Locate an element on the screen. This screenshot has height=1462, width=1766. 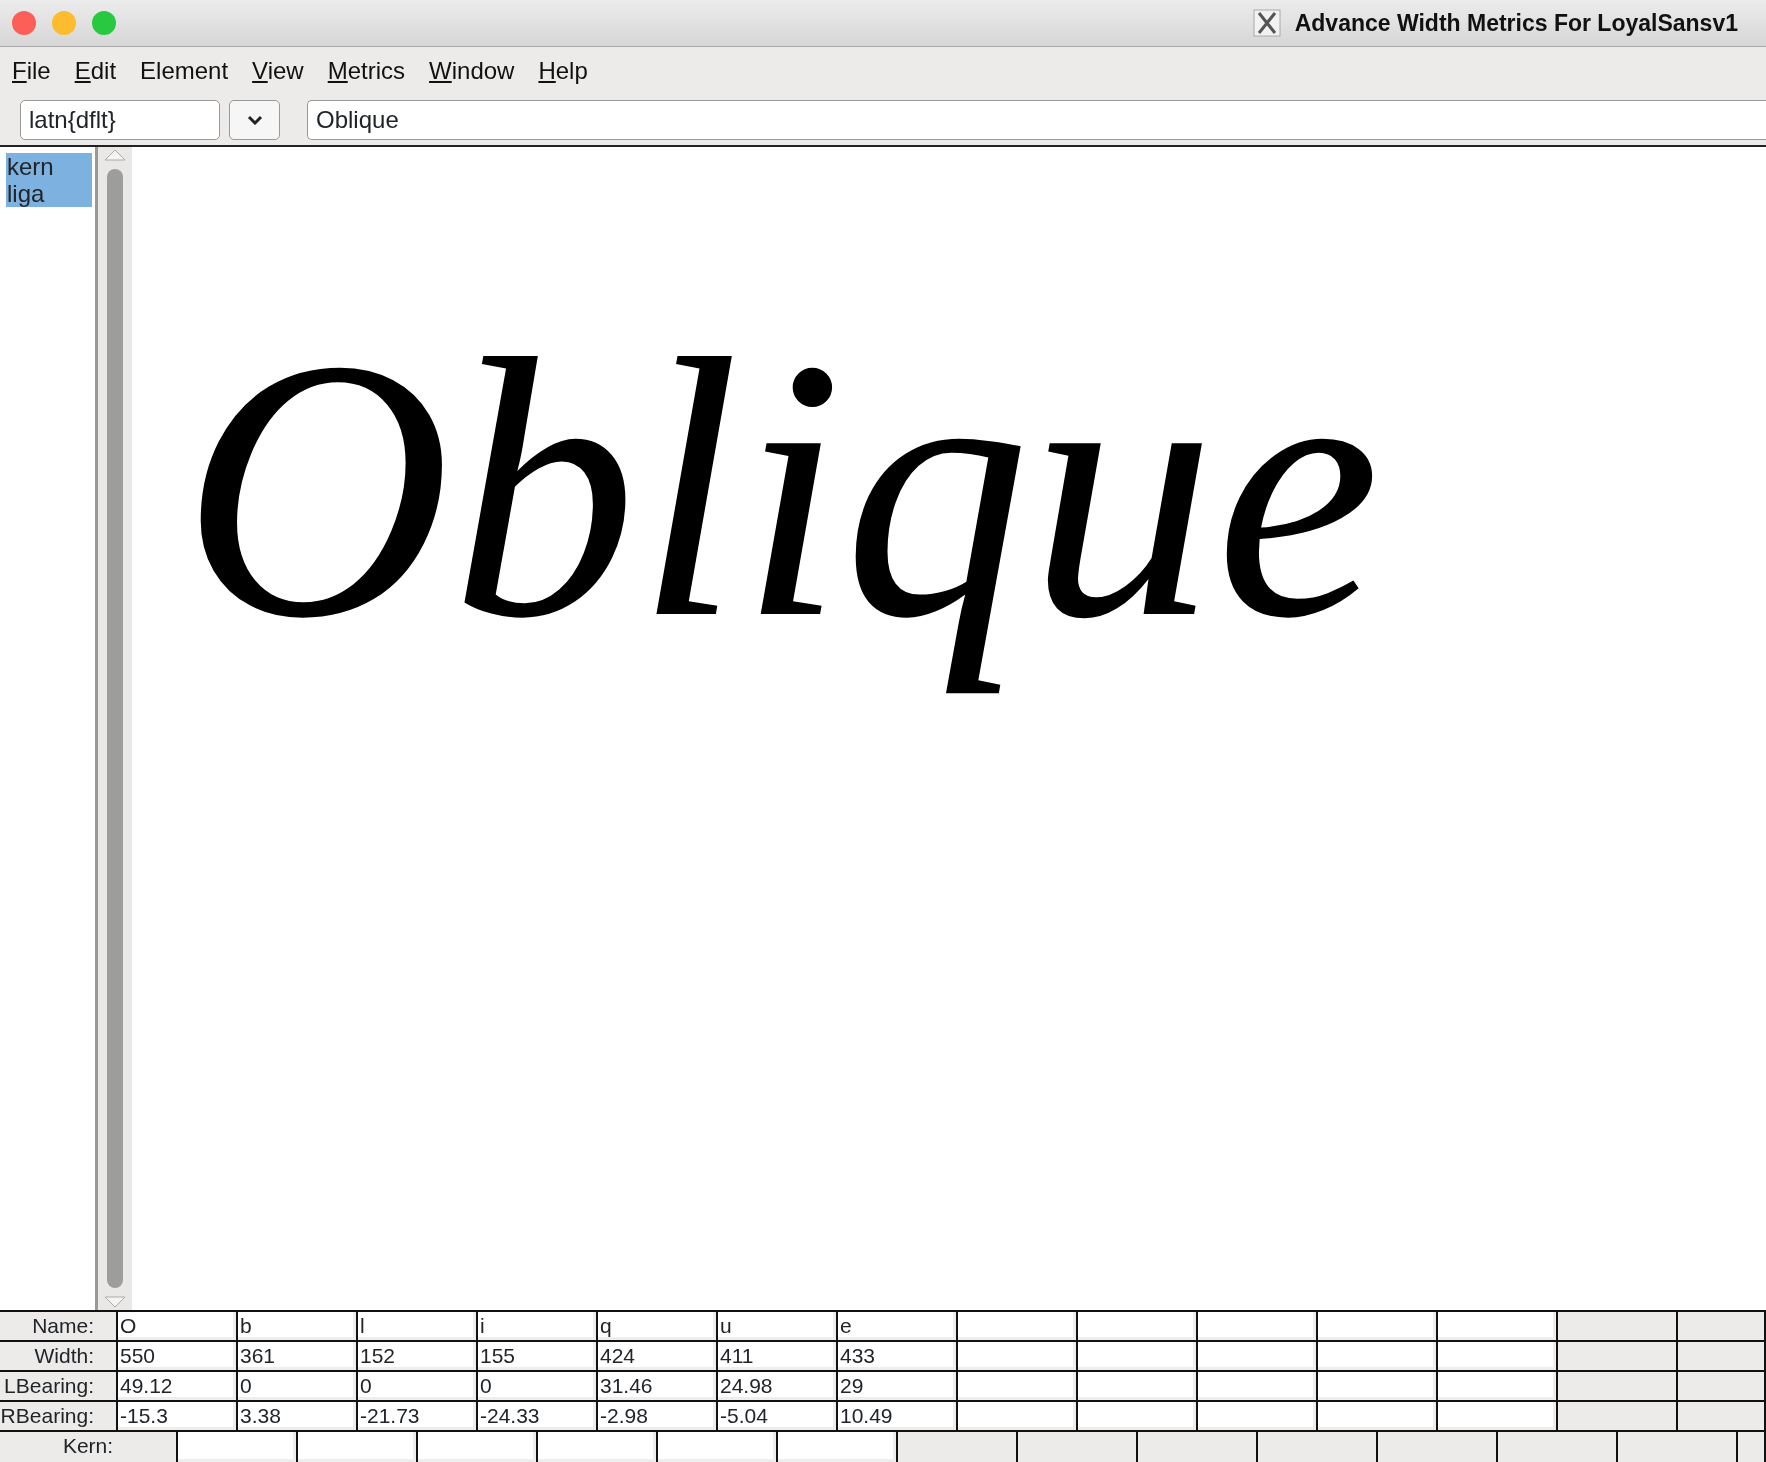
menu-item: Edit is located at coordinates (95, 71).